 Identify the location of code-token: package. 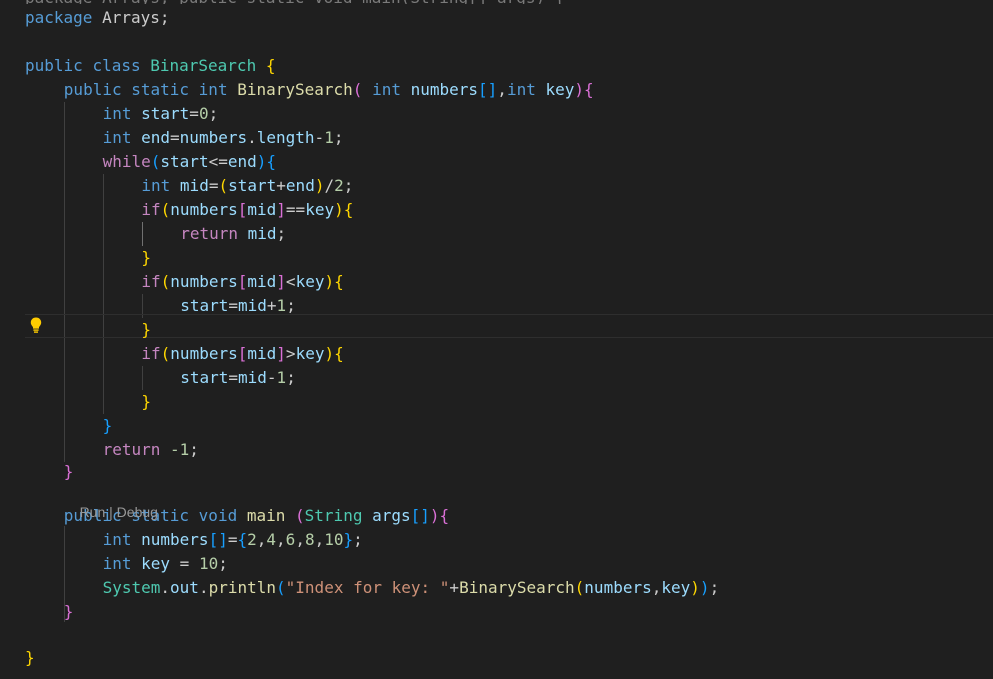
(64, 17).